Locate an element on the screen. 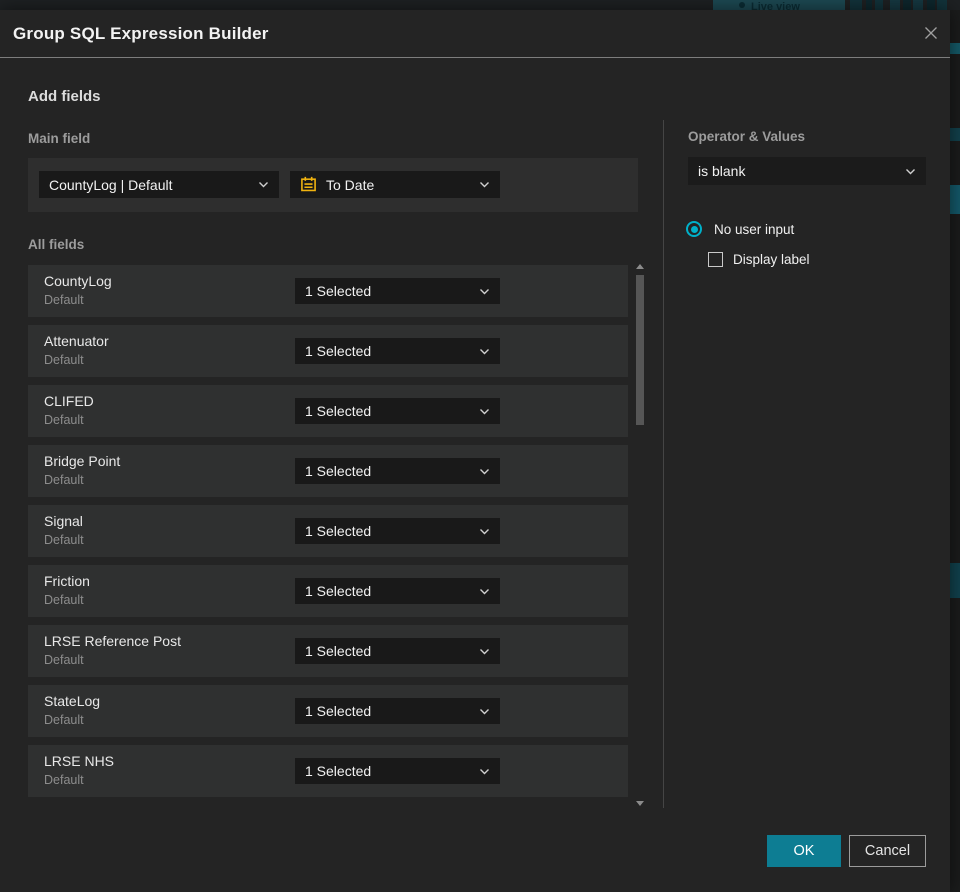 Image resolution: width=960 pixels, height=892 pixels. cancel-button: Cancel is located at coordinates (887, 851).